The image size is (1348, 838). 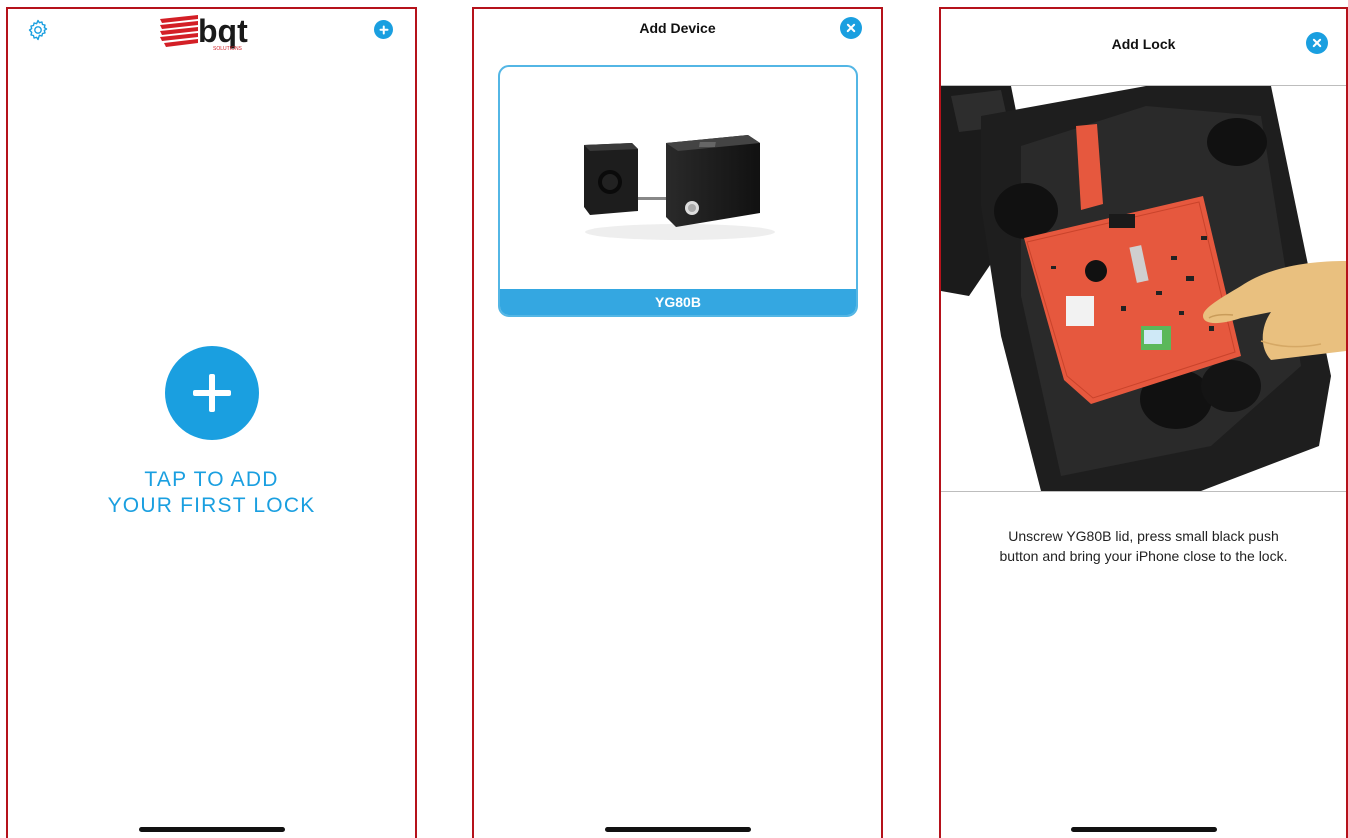 What do you see at coordinates (1143, 44) in the screenshot?
I see `page-title: Add Lock` at bounding box center [1143, 44].